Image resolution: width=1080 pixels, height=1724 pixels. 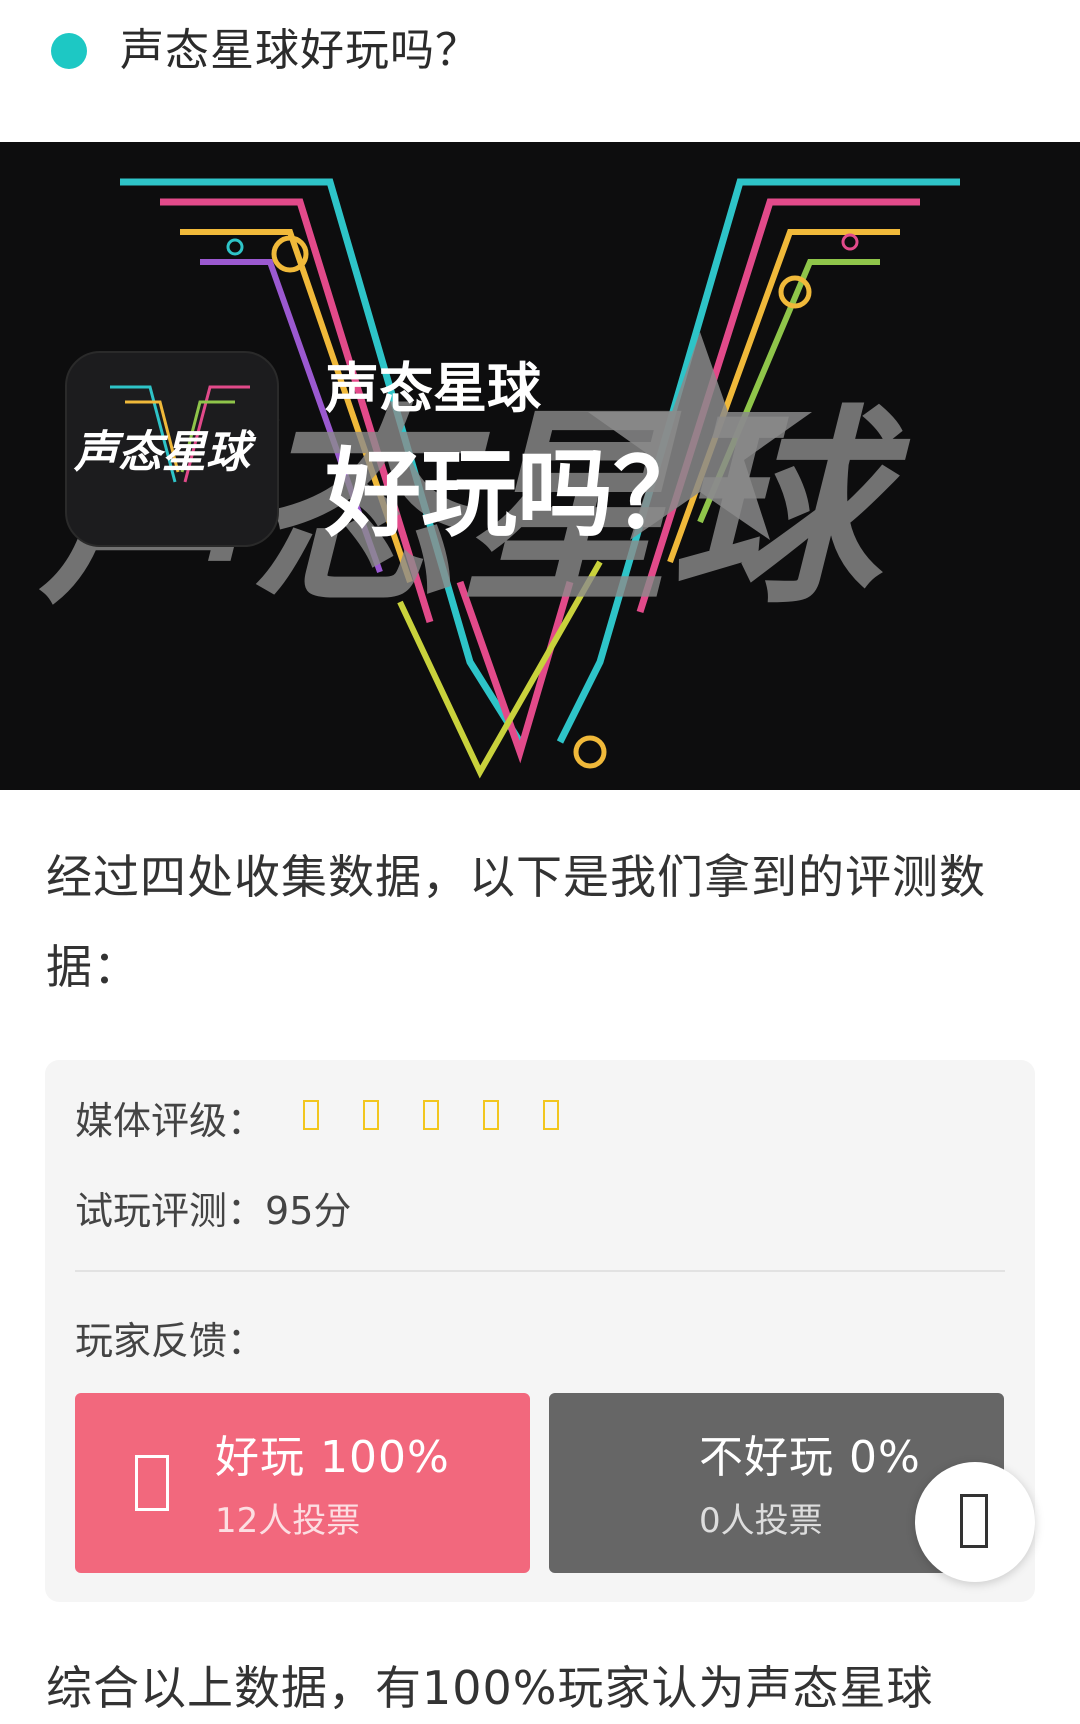 I want to click on thumbs-up-icon, so click(x=152, y=1483).